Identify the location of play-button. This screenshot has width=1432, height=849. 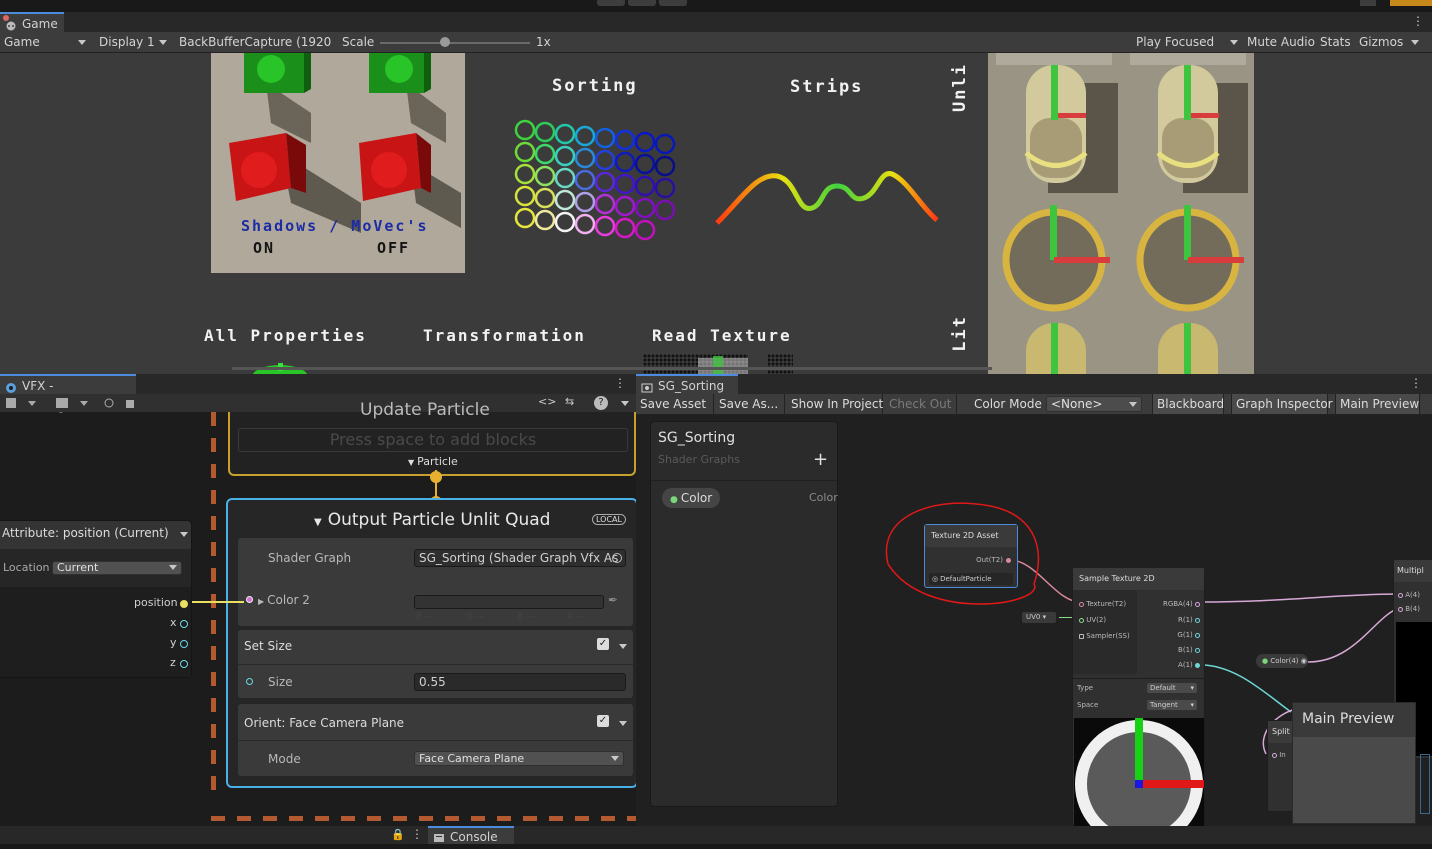
(611, 3).